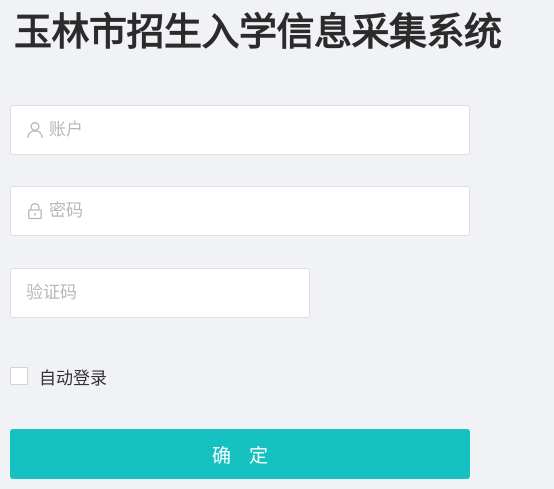  I want to click on captcha-input, so click(163, 293).